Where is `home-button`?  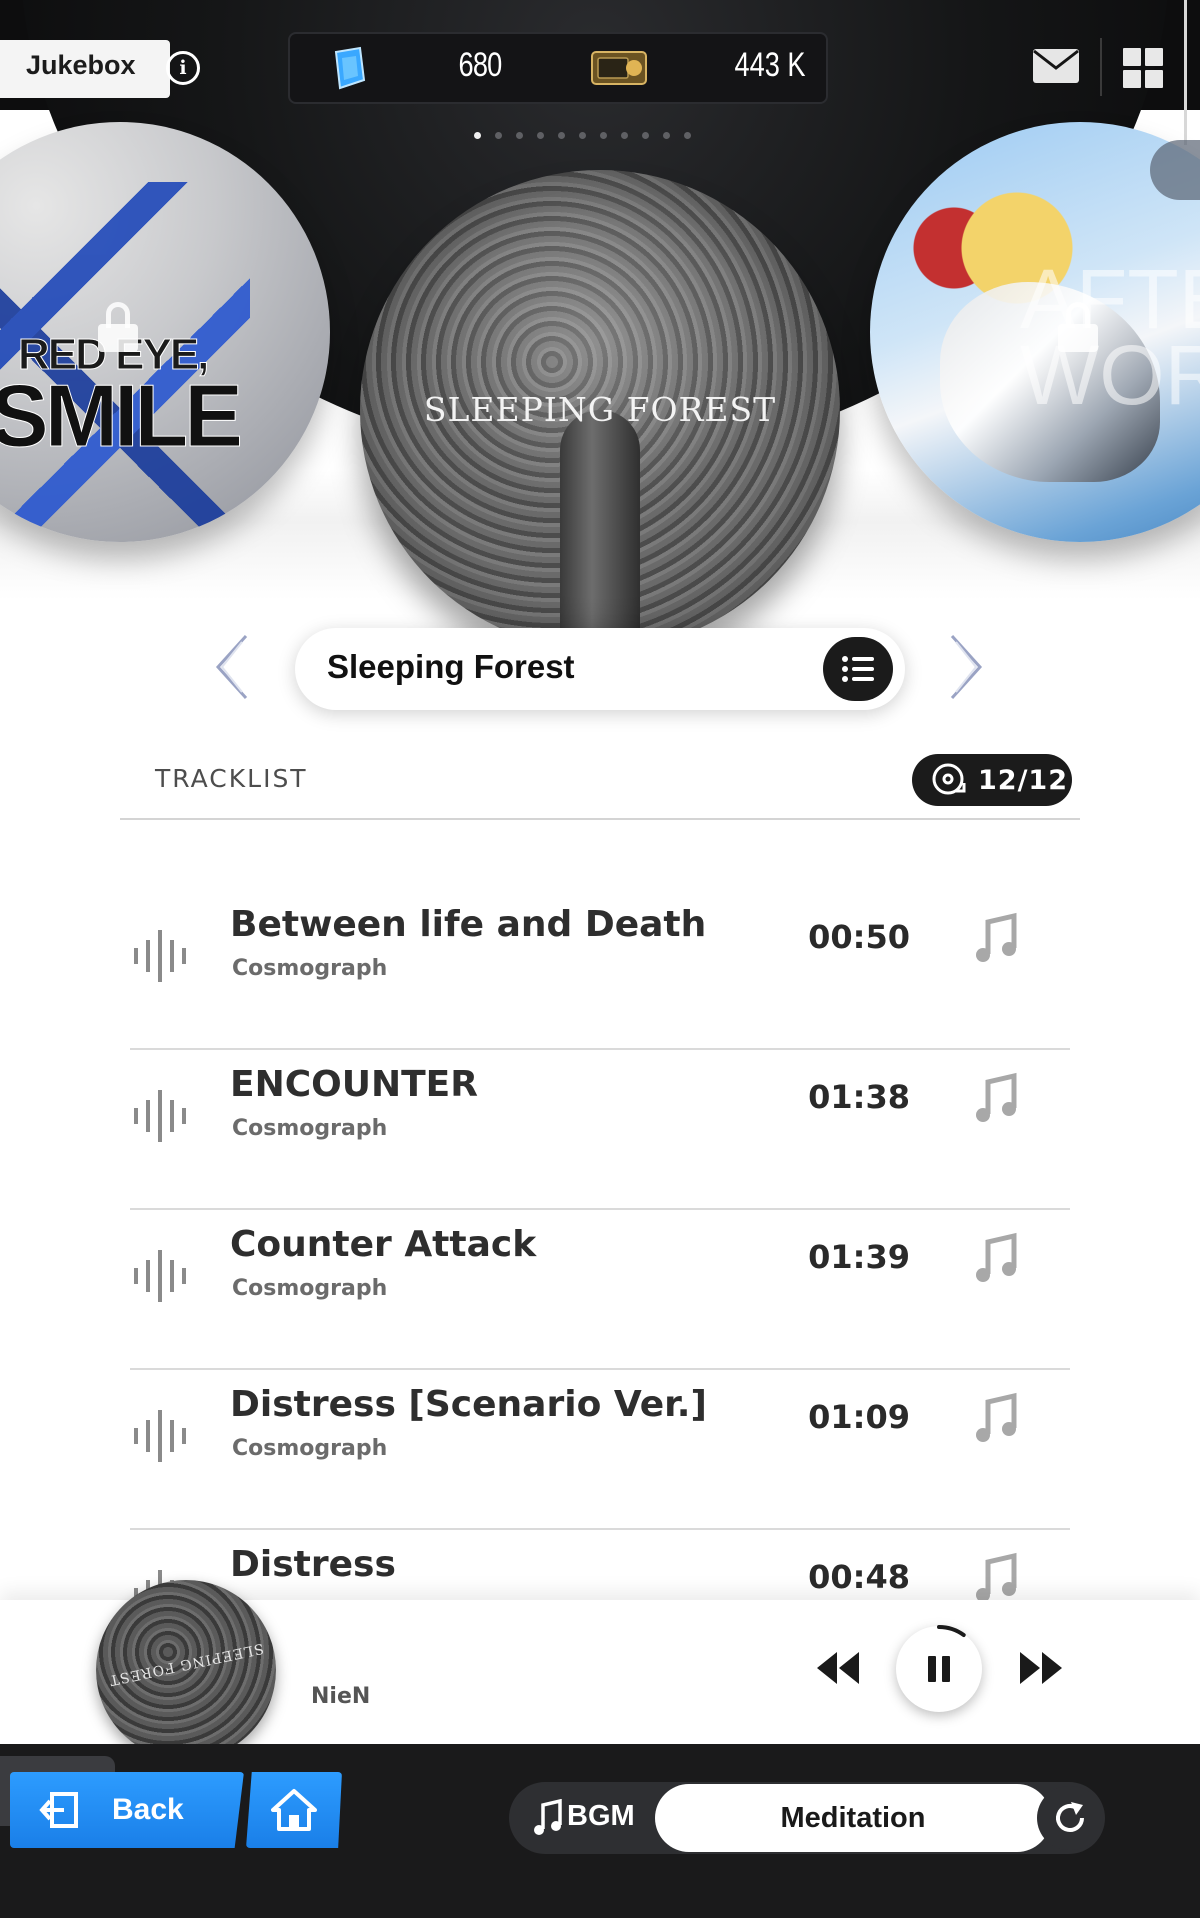
home-button is located at coordinates (294, 1810).